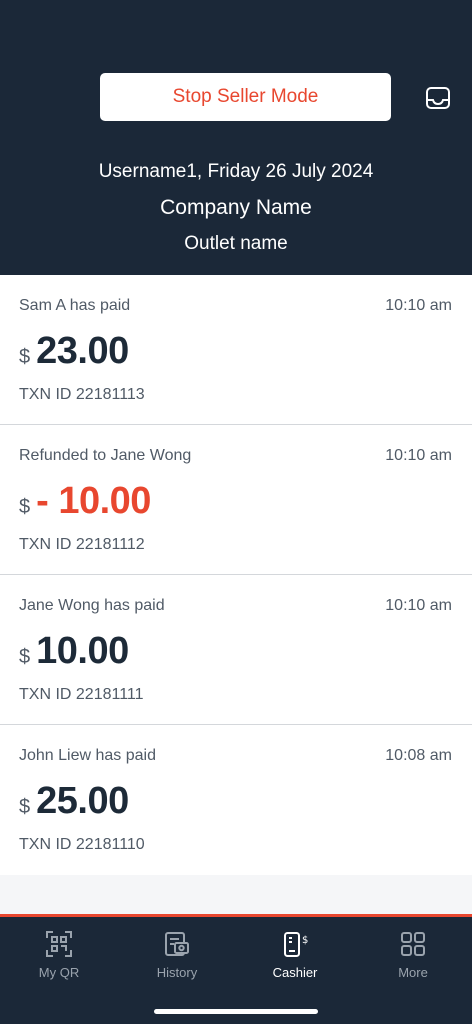 The image size is (472, 1024). I want to click on history-icon, so click(177, 944).